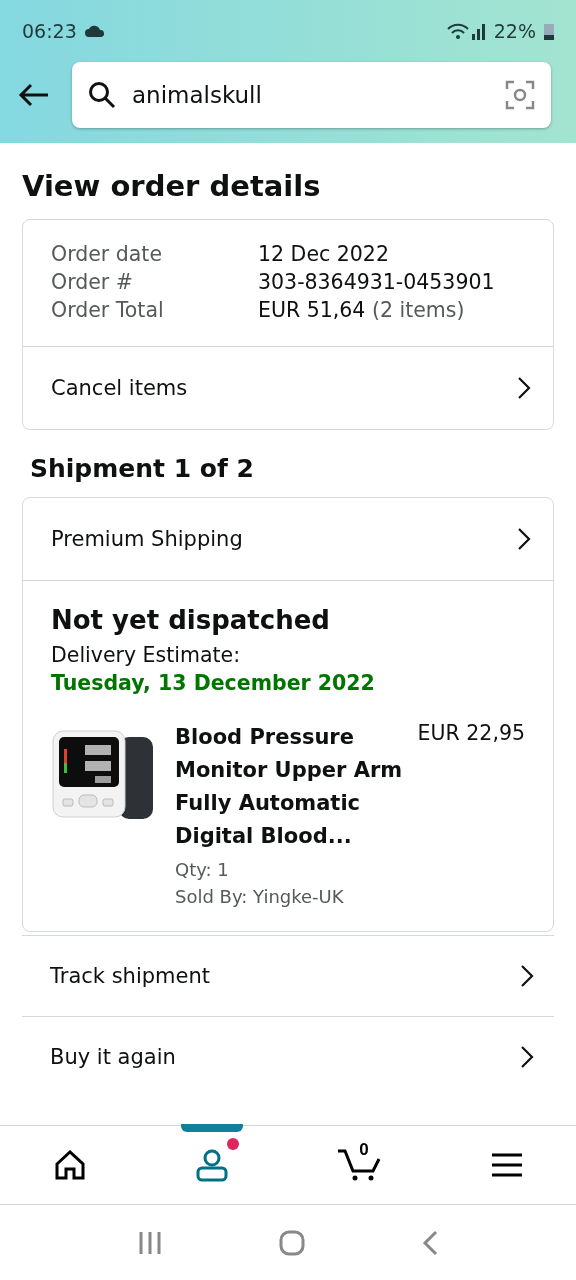 Image resolution: width=576 pixels, height=1280 pixels. Describe the element at coordinates (514, 31) in the screenshot. I see `battery-percentage: 22%` at that location.